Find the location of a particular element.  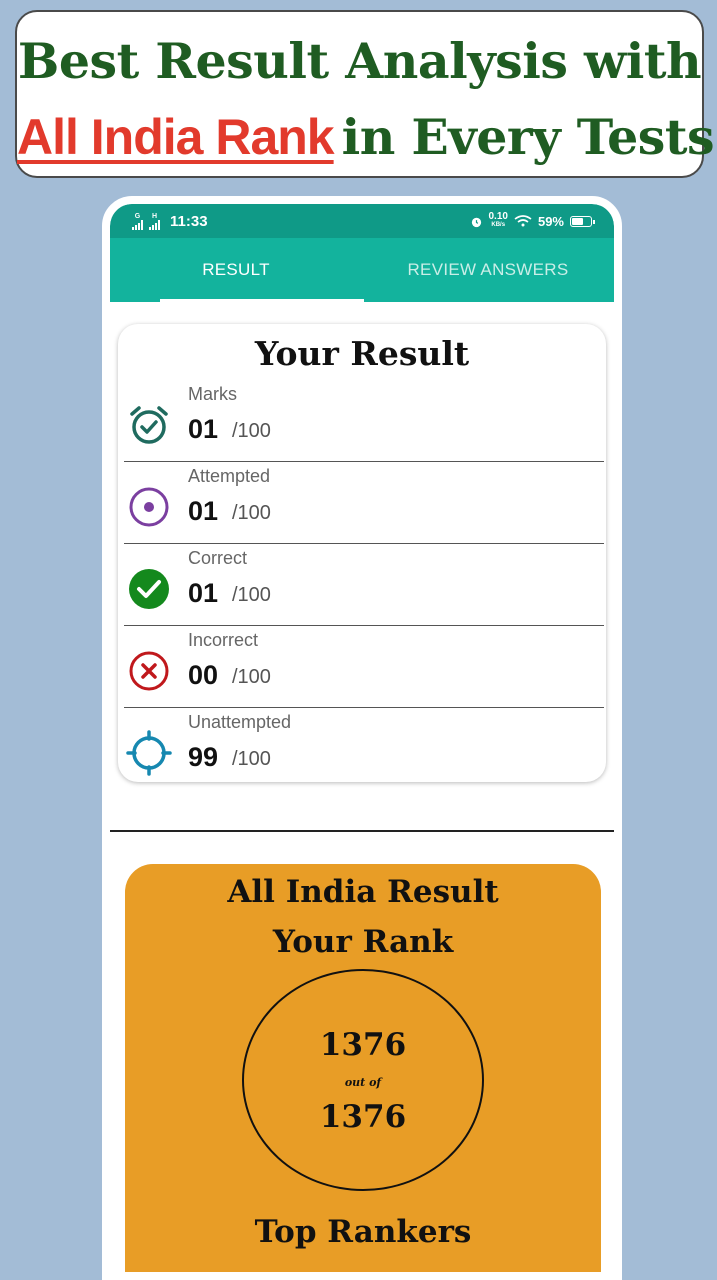

banner-highlight: All India Rank is located at coordinates (176, 137).